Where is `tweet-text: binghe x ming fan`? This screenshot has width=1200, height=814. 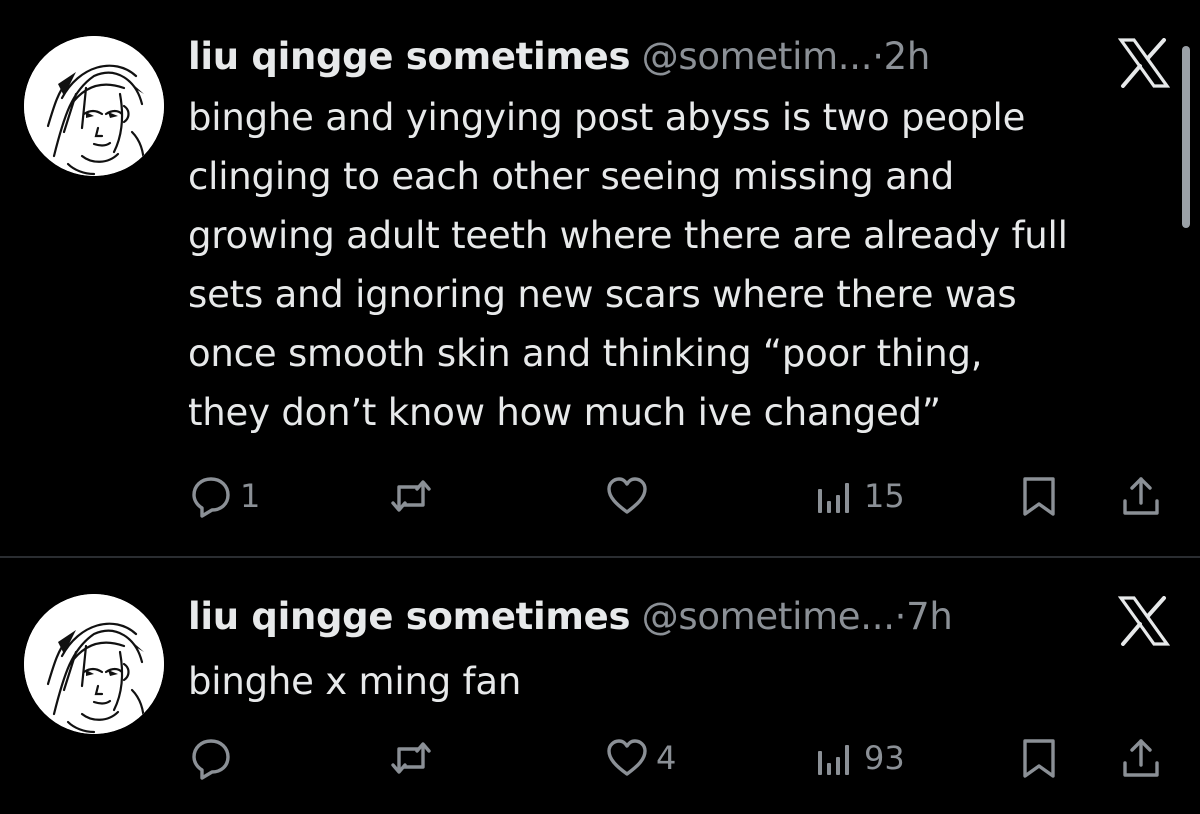
tweet-text: binghe x ming fan is located at coordinates (683, 681).